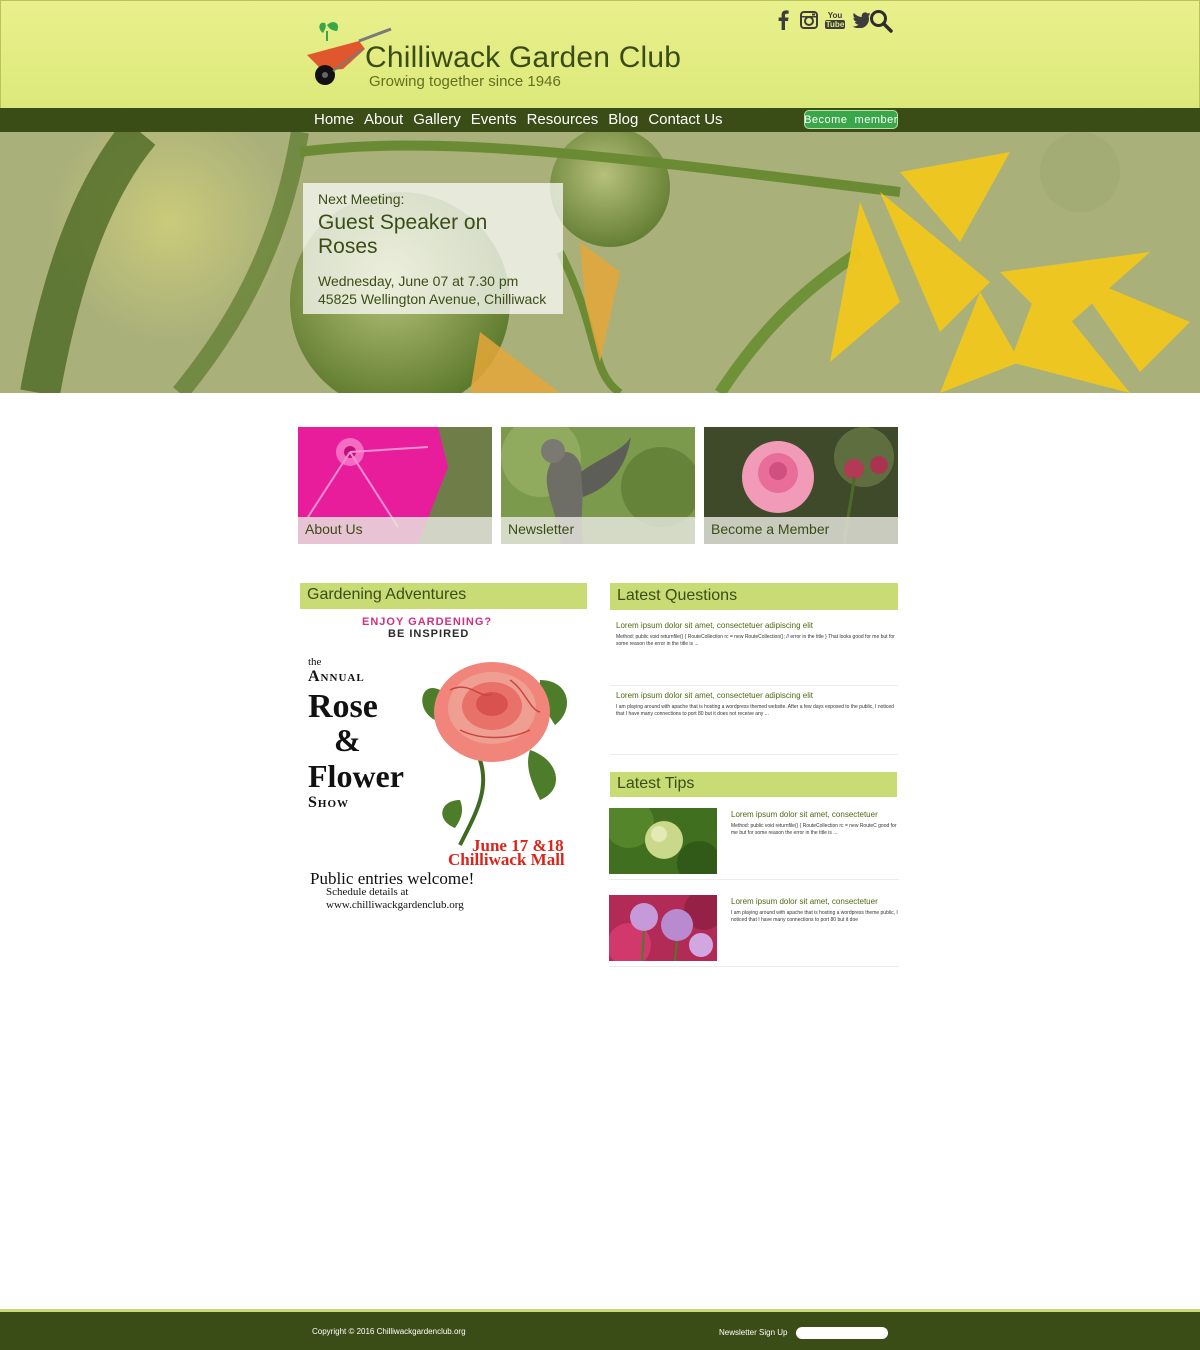  What do you see at coordinates (822, 20) in the screenshot?
I see `social-links: You Tube` at bounding box center [822, 20].